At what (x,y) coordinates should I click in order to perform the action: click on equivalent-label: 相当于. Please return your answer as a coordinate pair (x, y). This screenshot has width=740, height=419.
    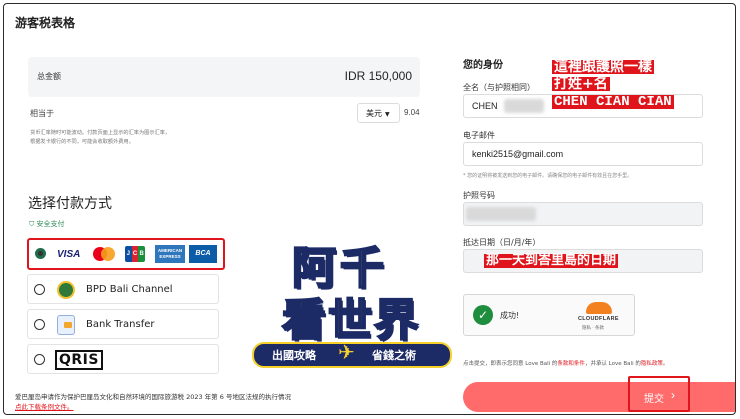
    Looking at the image, I should click on (42, 113).